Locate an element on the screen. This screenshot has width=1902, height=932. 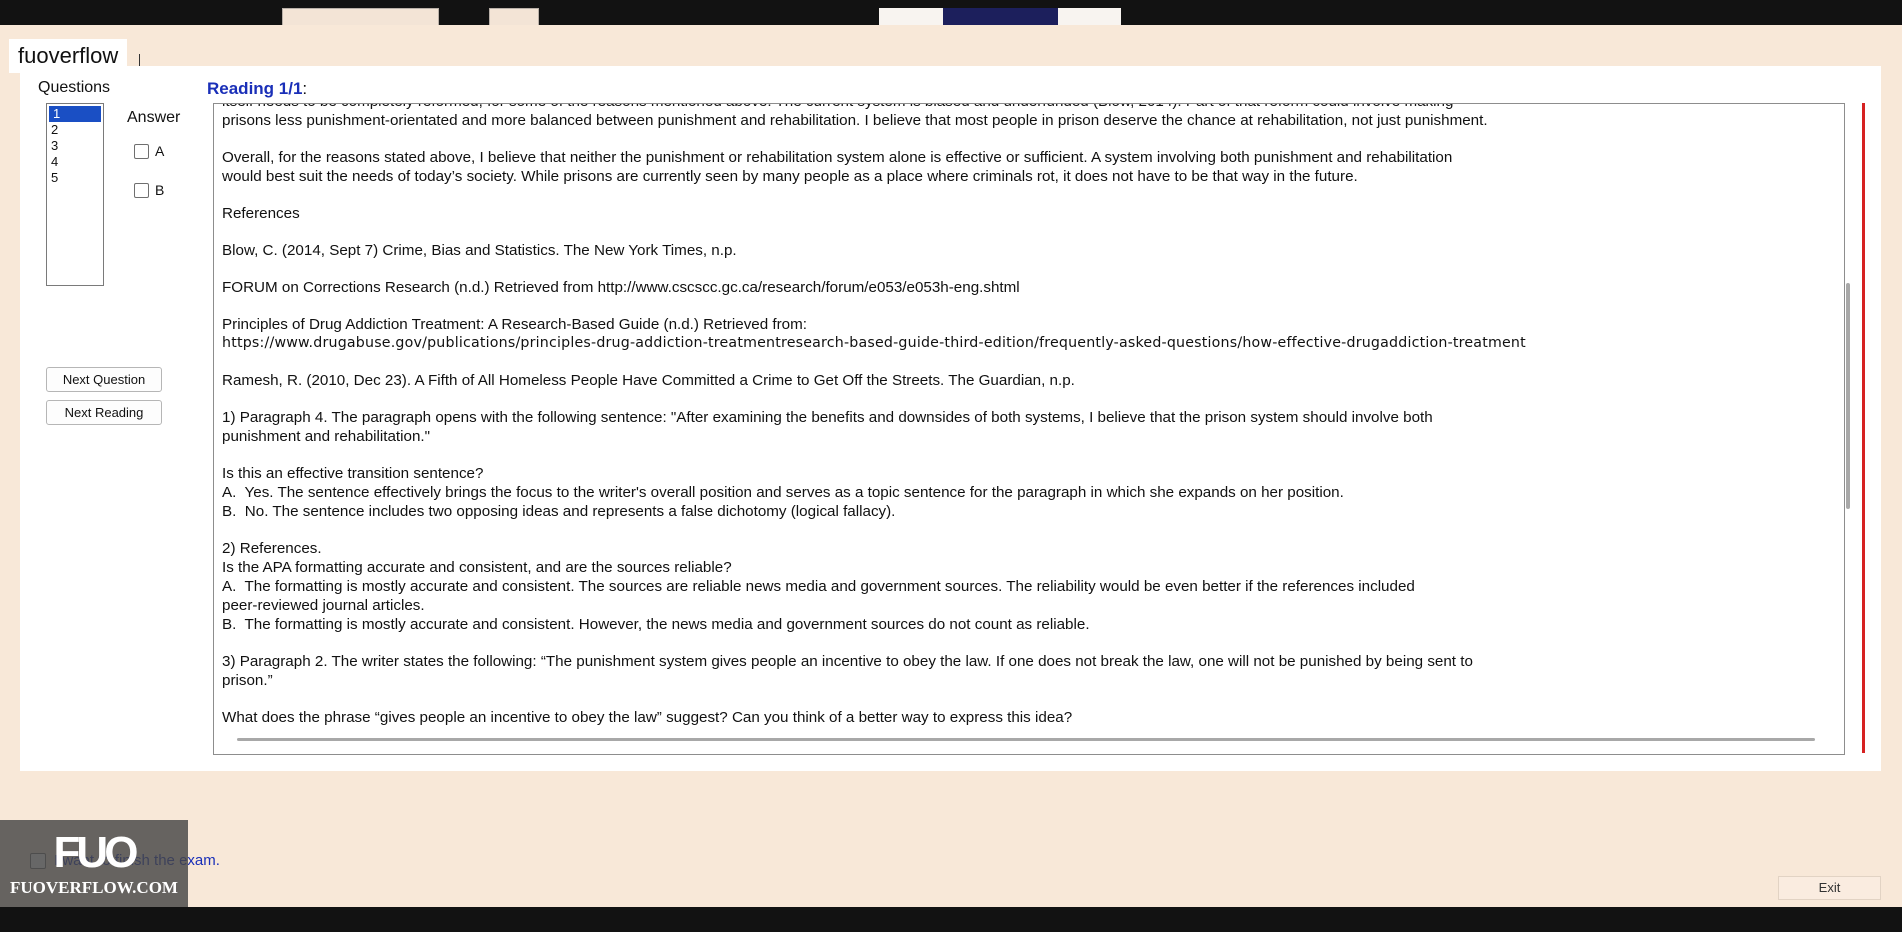
exit-button: Exit is located at coordinates (1829, 888).